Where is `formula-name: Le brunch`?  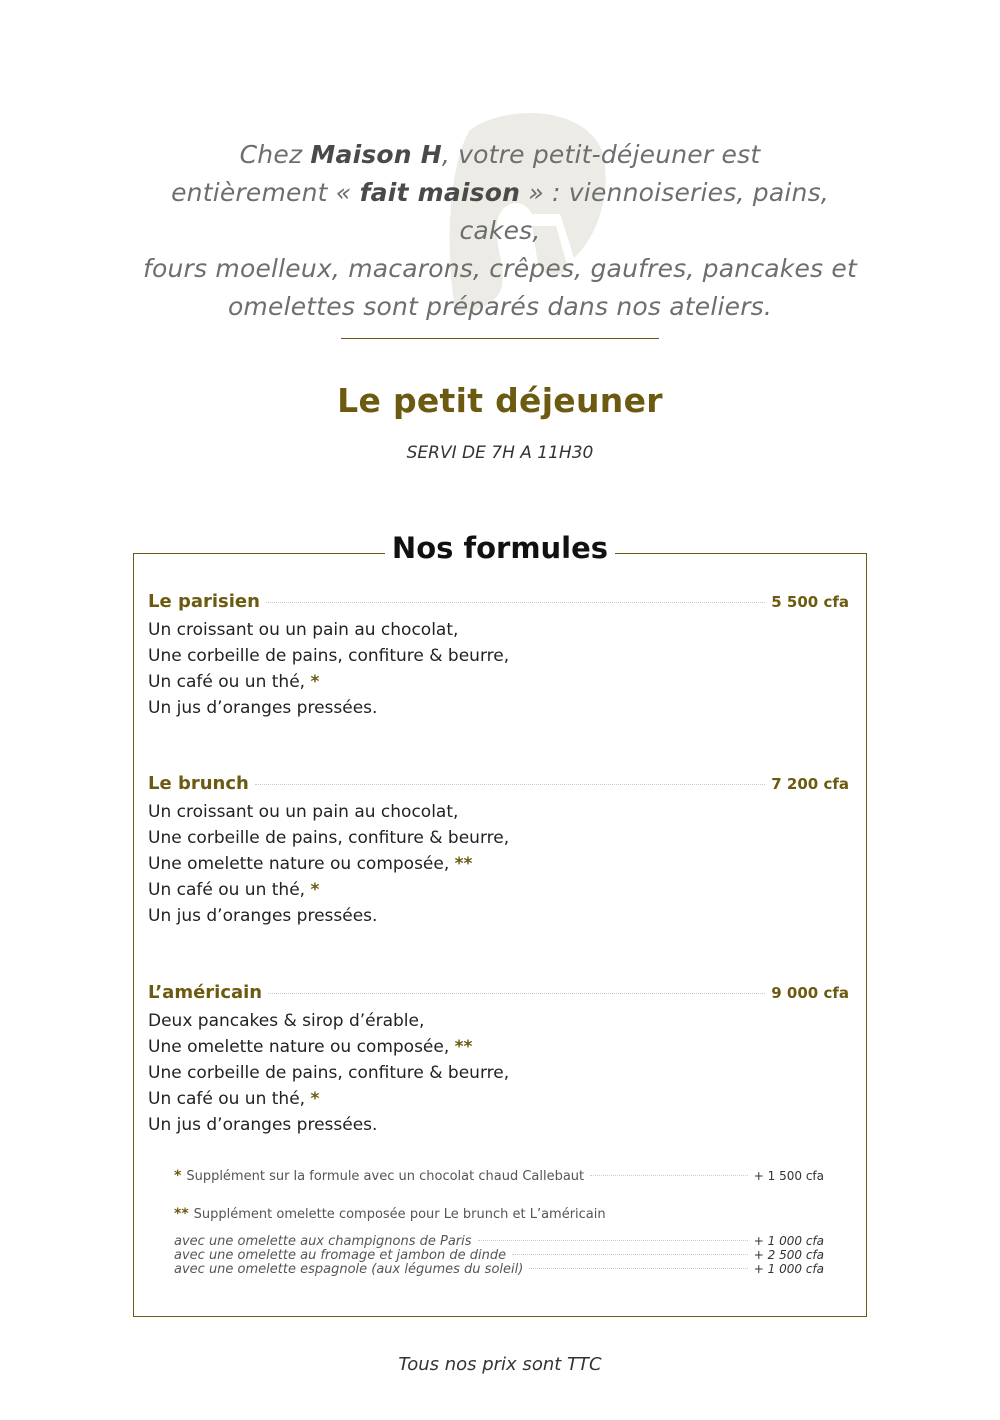 formula-name: Le brunch is located at coordinates (198, 783).